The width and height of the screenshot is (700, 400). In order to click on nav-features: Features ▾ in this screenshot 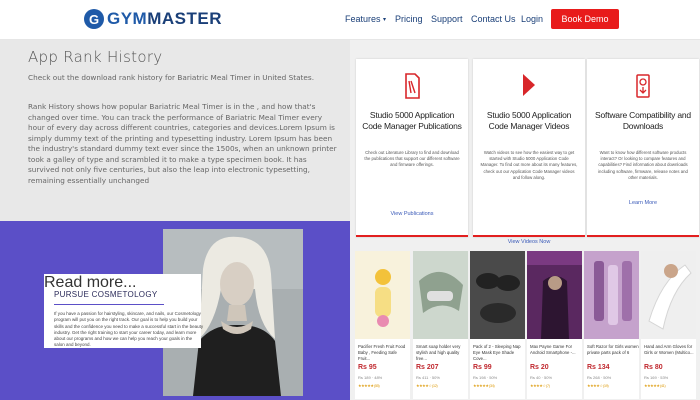, I will do `click(365, 19)`.